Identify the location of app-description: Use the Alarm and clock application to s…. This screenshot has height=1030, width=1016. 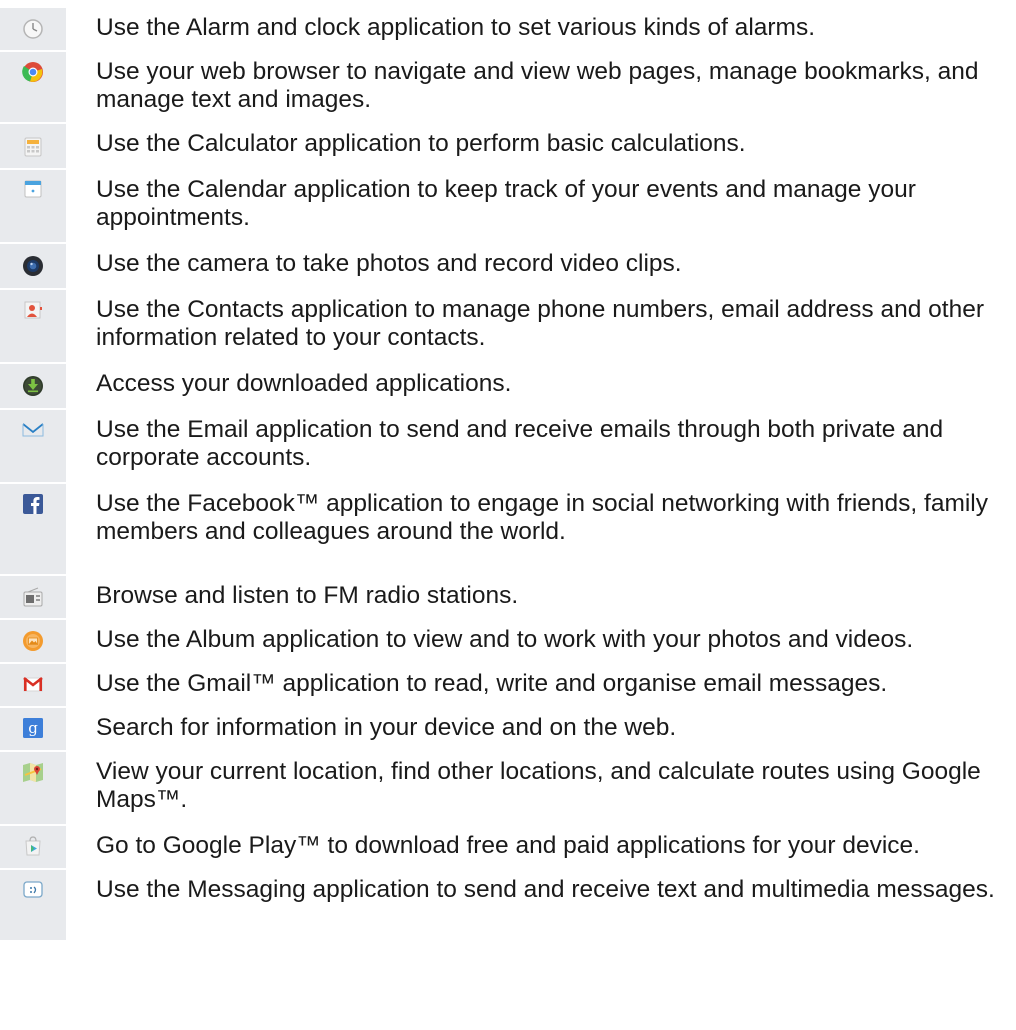
(456, 27).